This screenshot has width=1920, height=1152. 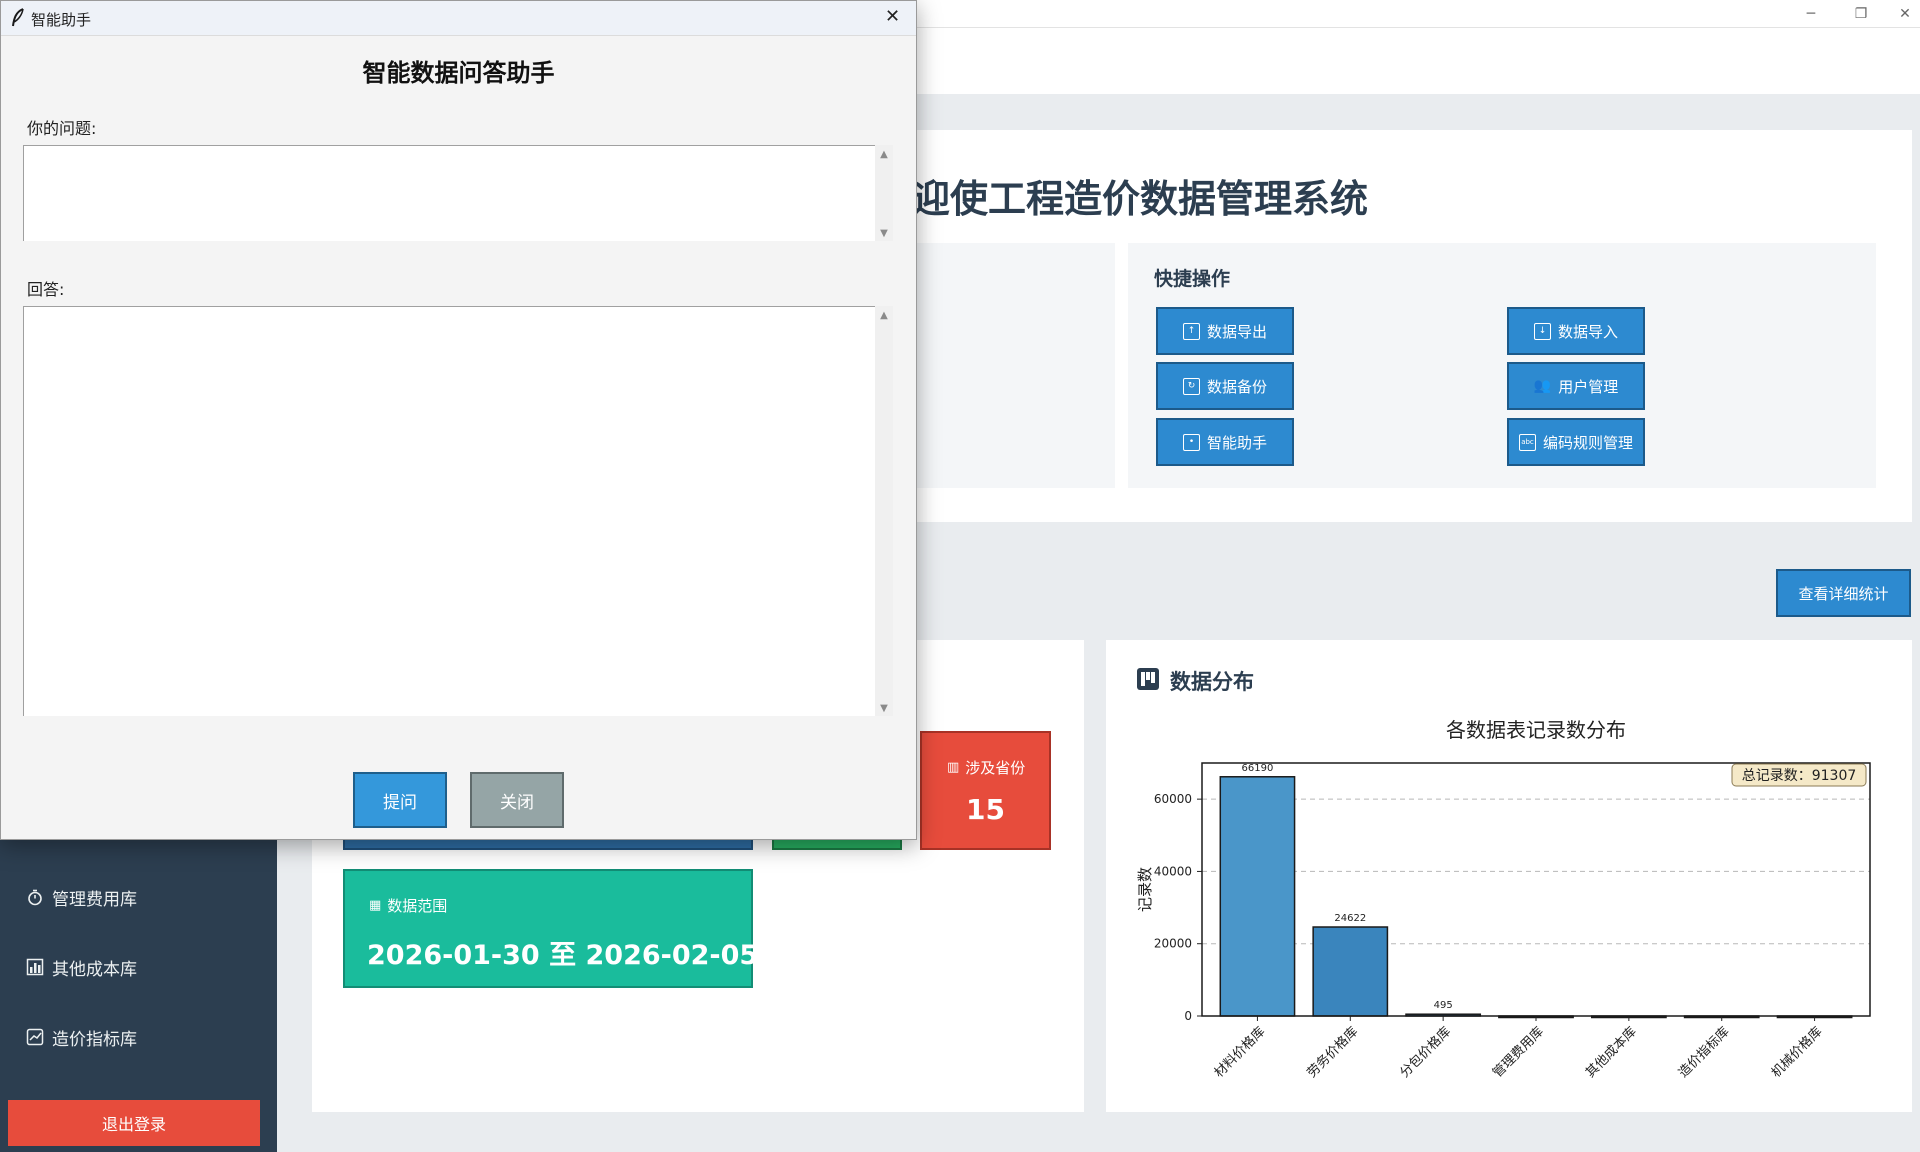 I want to click on line-chart-icon, so click(x=35, y=1037).